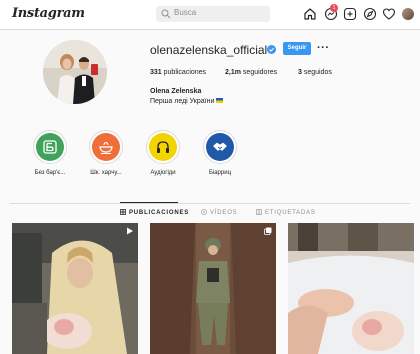 This screenshot has height=354, width=420. I want to click on post-image-newborn-hands, so click(351, 288).